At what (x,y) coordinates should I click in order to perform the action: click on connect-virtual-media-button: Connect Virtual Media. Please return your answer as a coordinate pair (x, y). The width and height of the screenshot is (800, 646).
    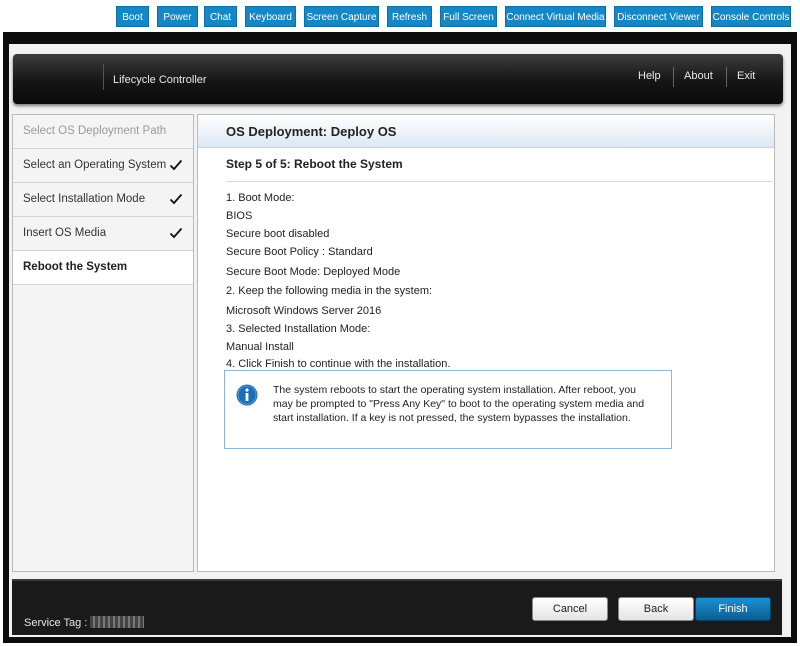
    Looking at the image, I should click on (555, 16).